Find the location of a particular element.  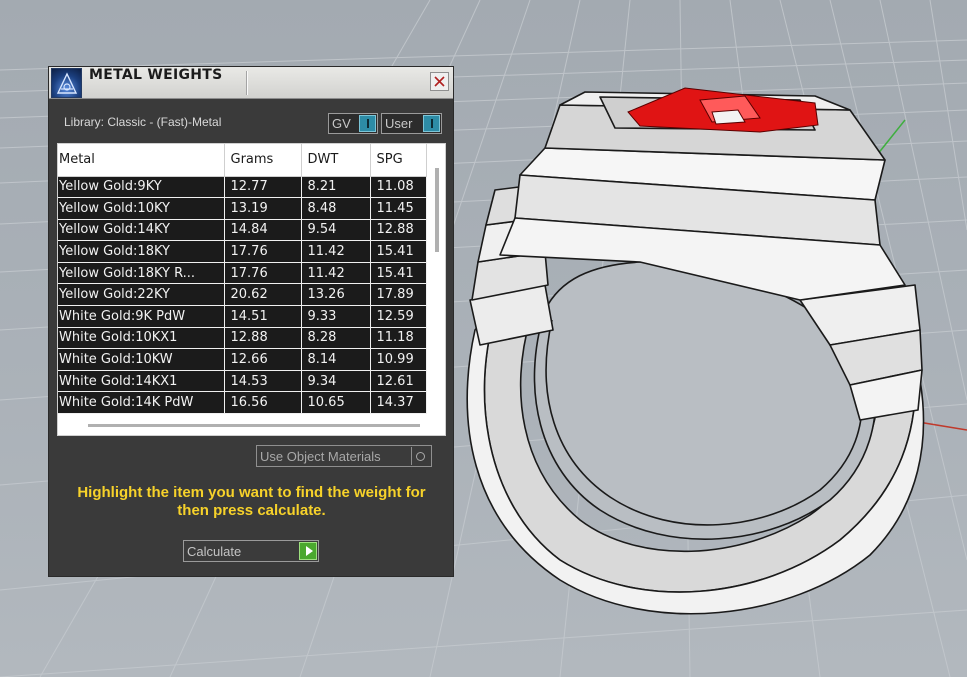

user-toggle-label: User is located at coordinates (399, 123).